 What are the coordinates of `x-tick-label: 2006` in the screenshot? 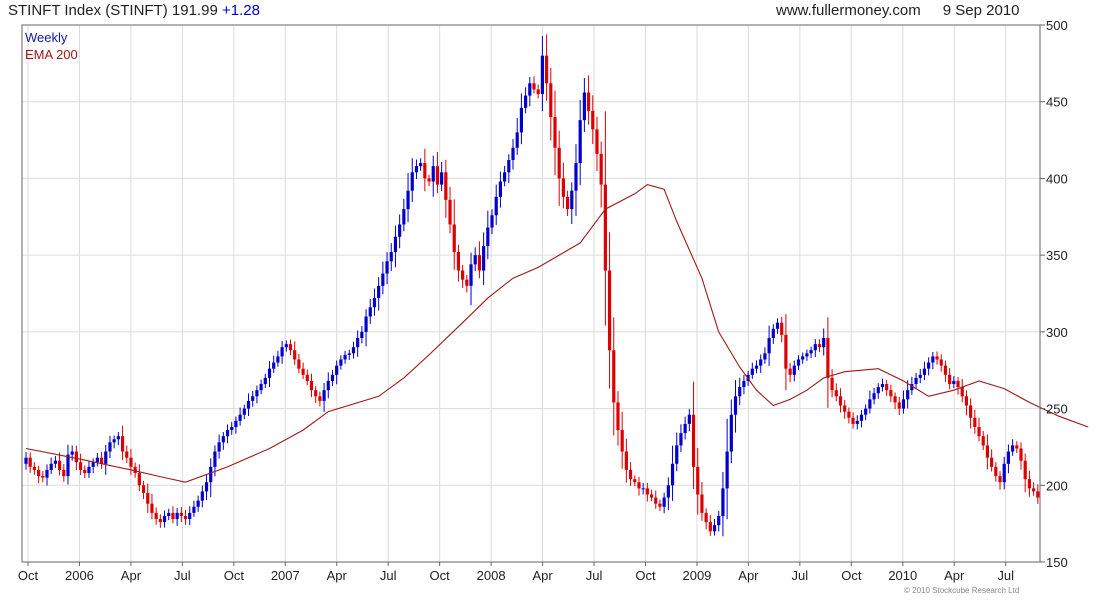 It's located at (79, 575).